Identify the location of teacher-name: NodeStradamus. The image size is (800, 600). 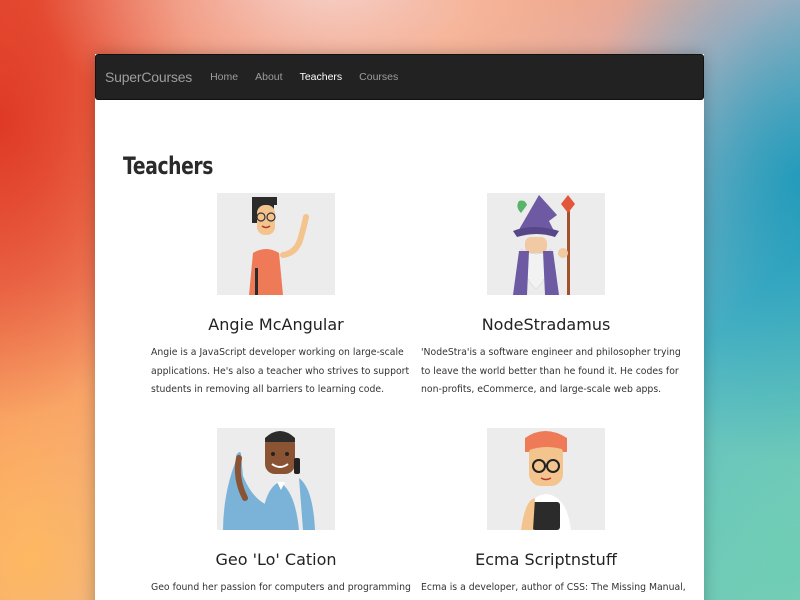
(546, 324).